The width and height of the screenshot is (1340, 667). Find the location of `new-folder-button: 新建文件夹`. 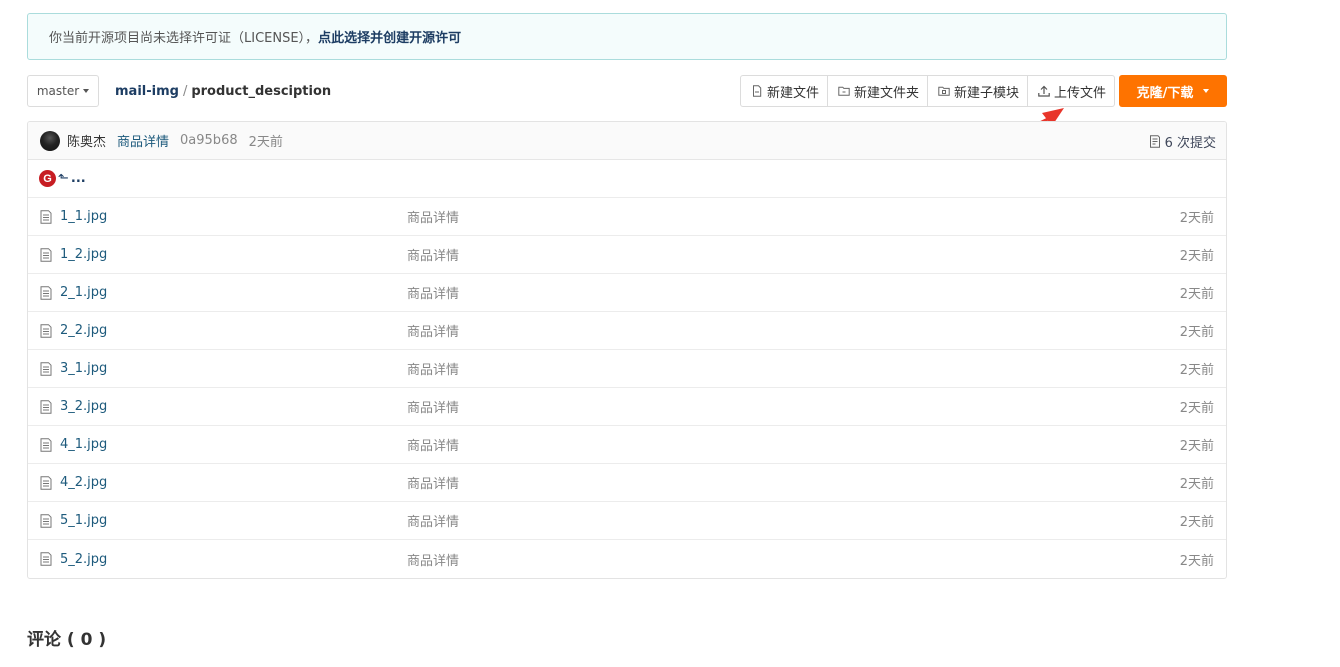

new-folder-button: 新建文件夹 is located at coordinates (877, 91).